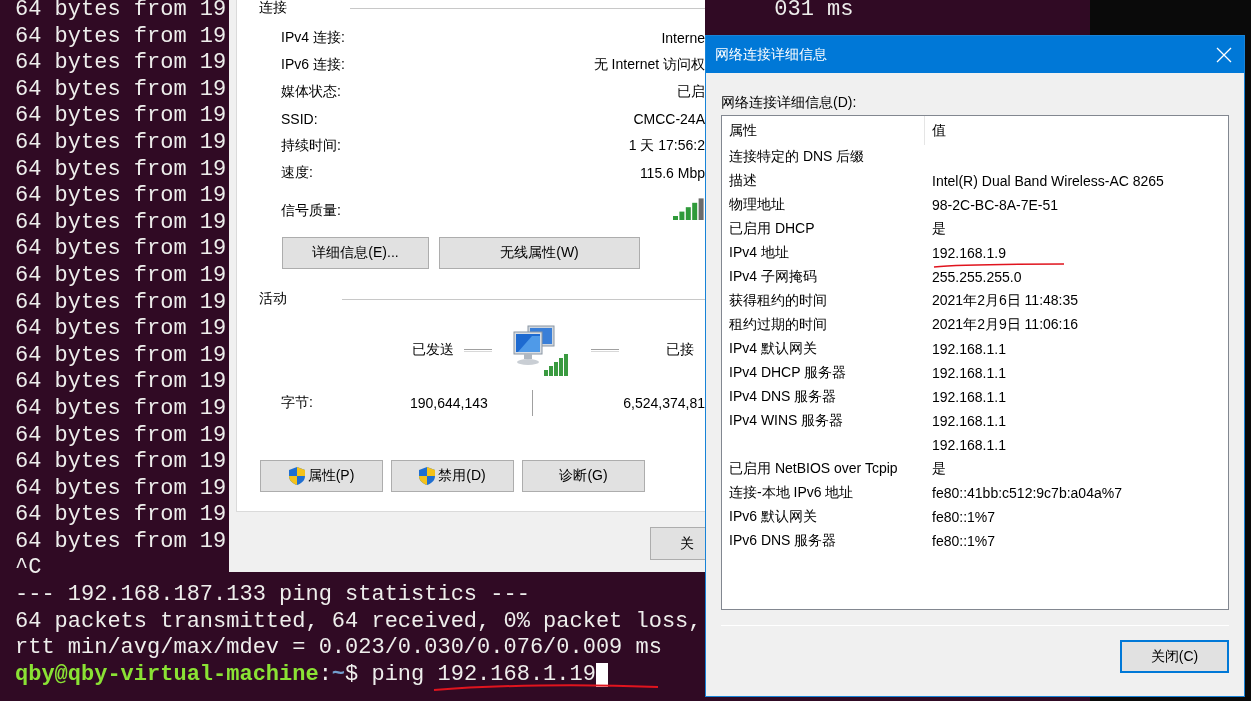  I want to click on field-label: 字节:, so click(297, 403).